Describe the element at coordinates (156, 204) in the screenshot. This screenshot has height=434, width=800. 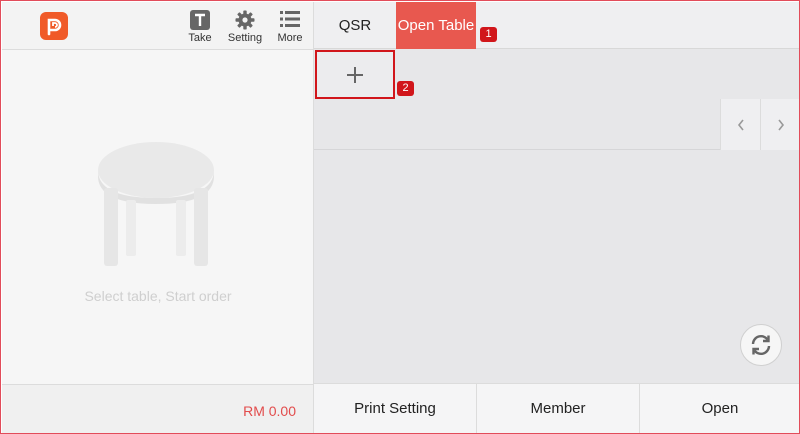
I see `table-icon` at that location.